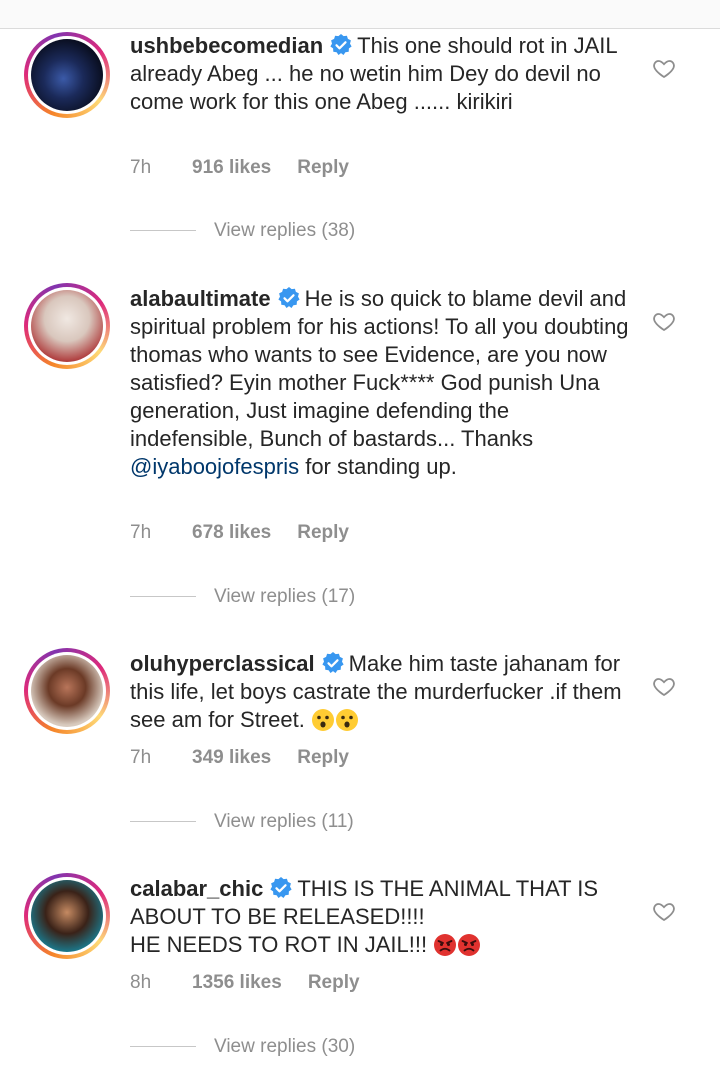 The image size is (720, 1080). I want to click on comment-username: ushbebecomedian, so click(226, 45).